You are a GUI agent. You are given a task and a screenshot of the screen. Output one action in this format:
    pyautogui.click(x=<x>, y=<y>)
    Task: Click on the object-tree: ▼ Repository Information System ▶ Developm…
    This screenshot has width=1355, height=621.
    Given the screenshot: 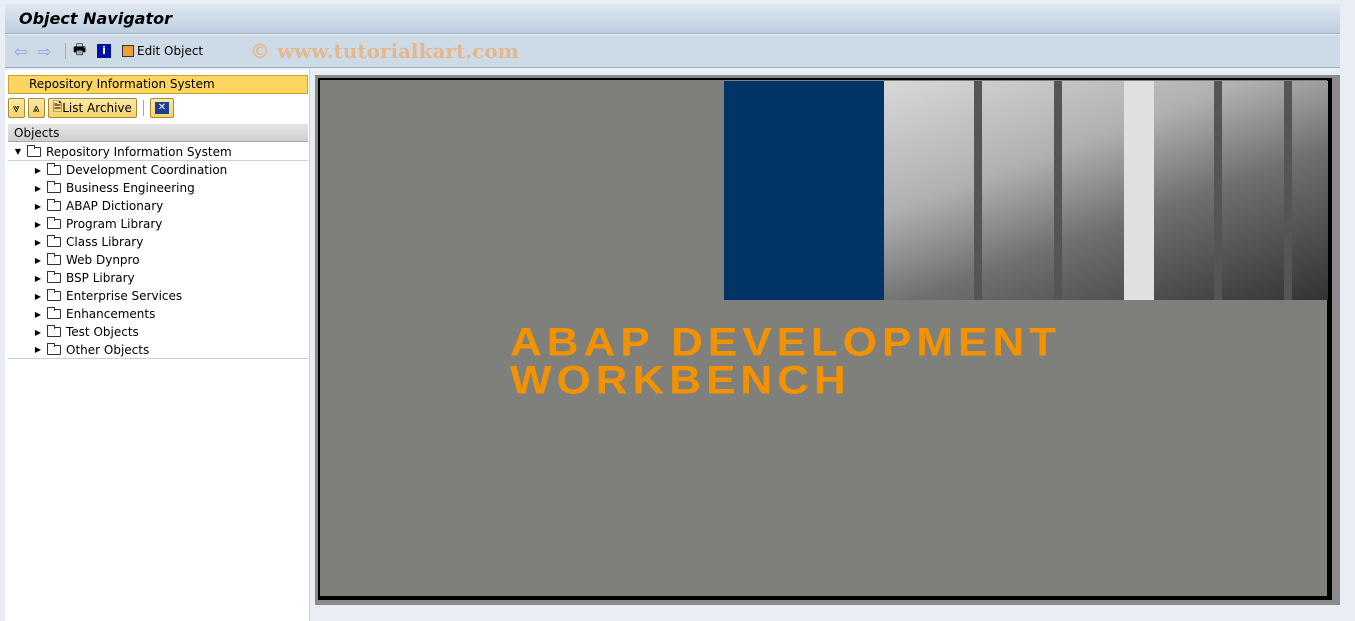 What is the action you would take?
    pyautogui.click(x=158, y=251)
    